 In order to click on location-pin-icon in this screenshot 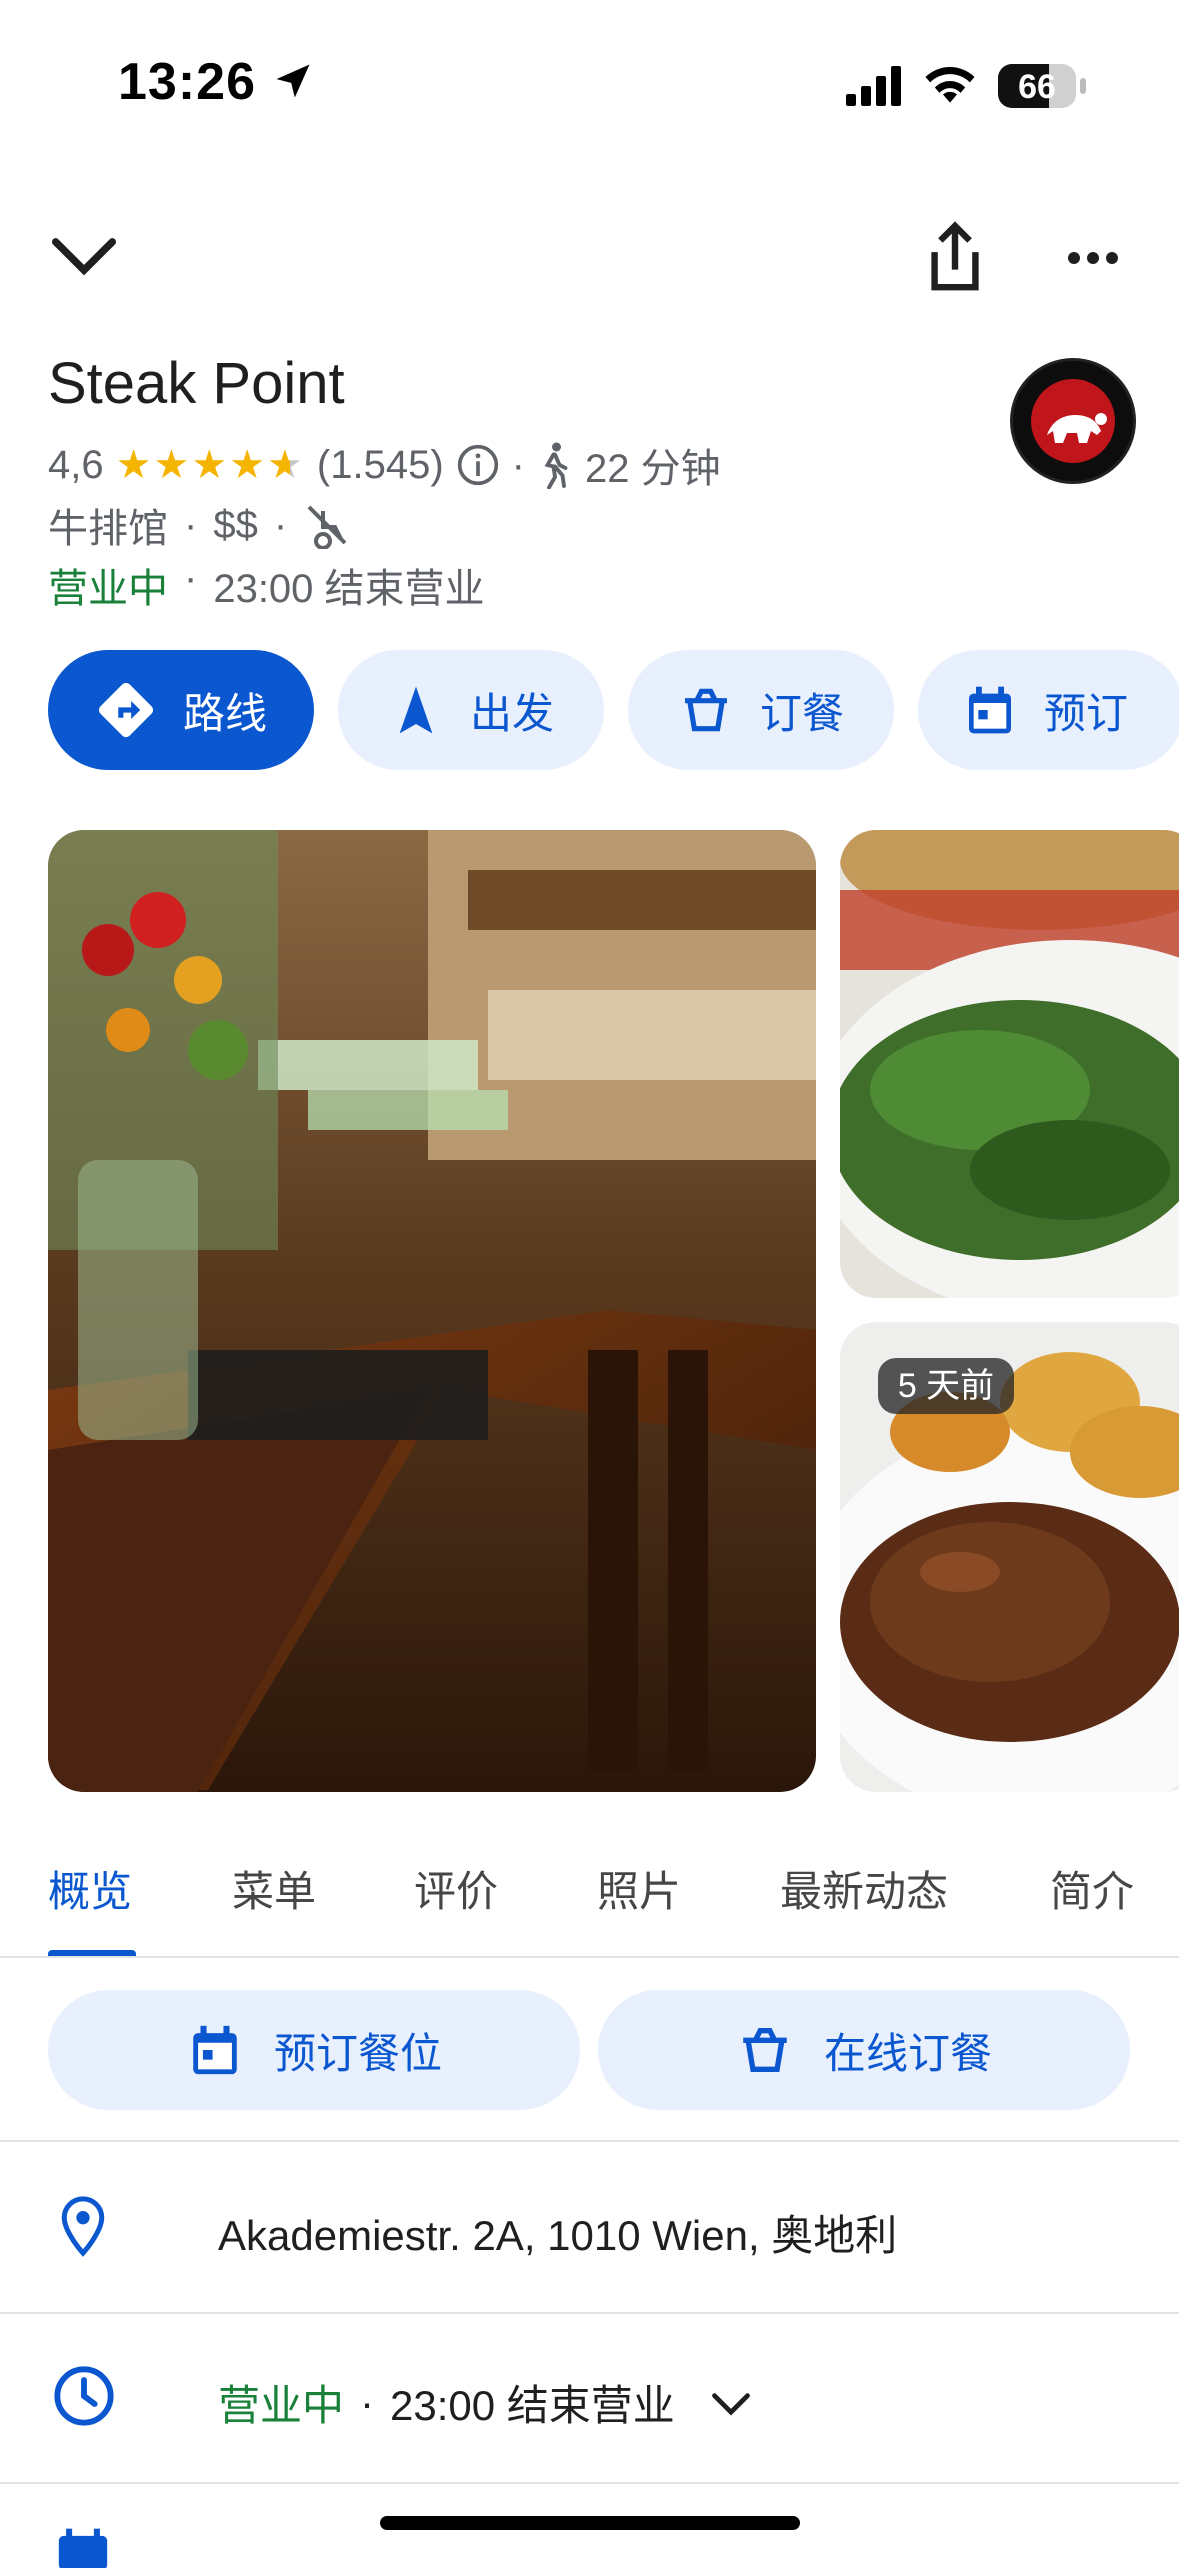, I will do `click(83, 2226)`.